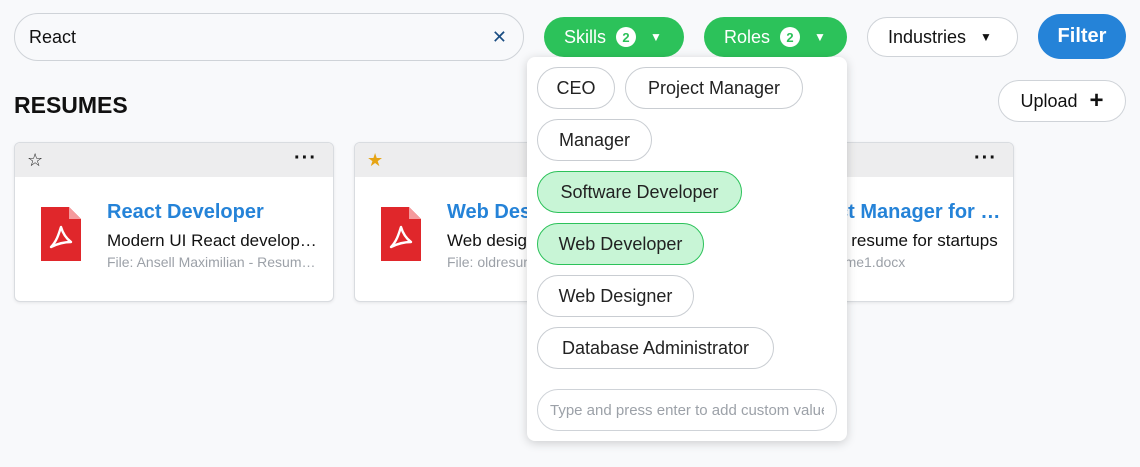  Describe the element at coordinates (614, 37) in the screenshot. I see `skills-filter-button: Skills 2 ▼` at that location.